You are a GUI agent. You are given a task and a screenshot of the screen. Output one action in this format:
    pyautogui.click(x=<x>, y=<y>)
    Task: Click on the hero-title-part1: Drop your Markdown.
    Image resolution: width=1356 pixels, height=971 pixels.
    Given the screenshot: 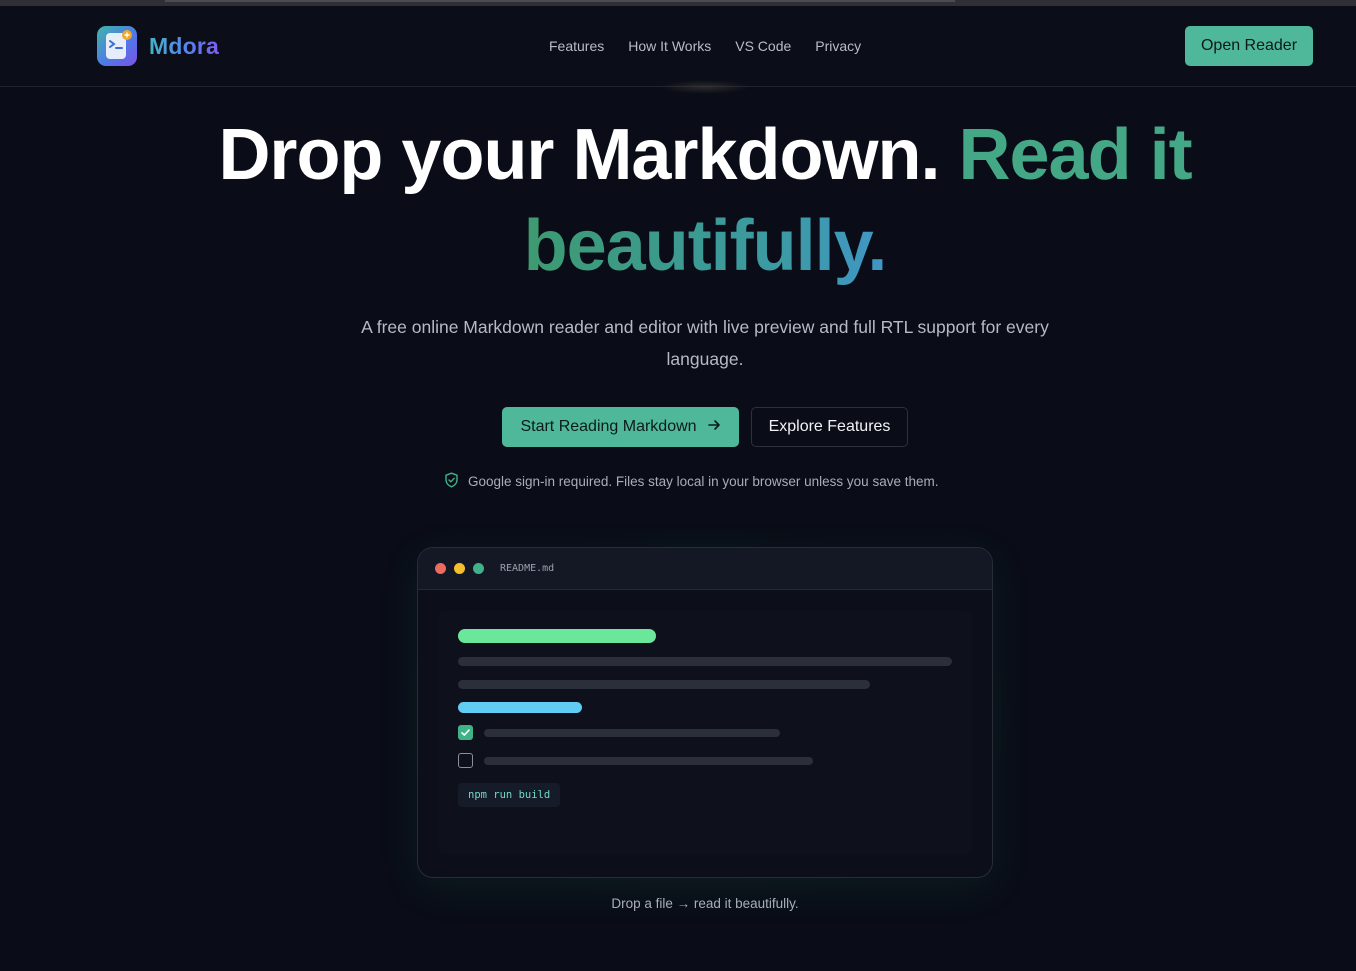 What is the action you would take?
    pyautogui.click(x=579, y=155)
    